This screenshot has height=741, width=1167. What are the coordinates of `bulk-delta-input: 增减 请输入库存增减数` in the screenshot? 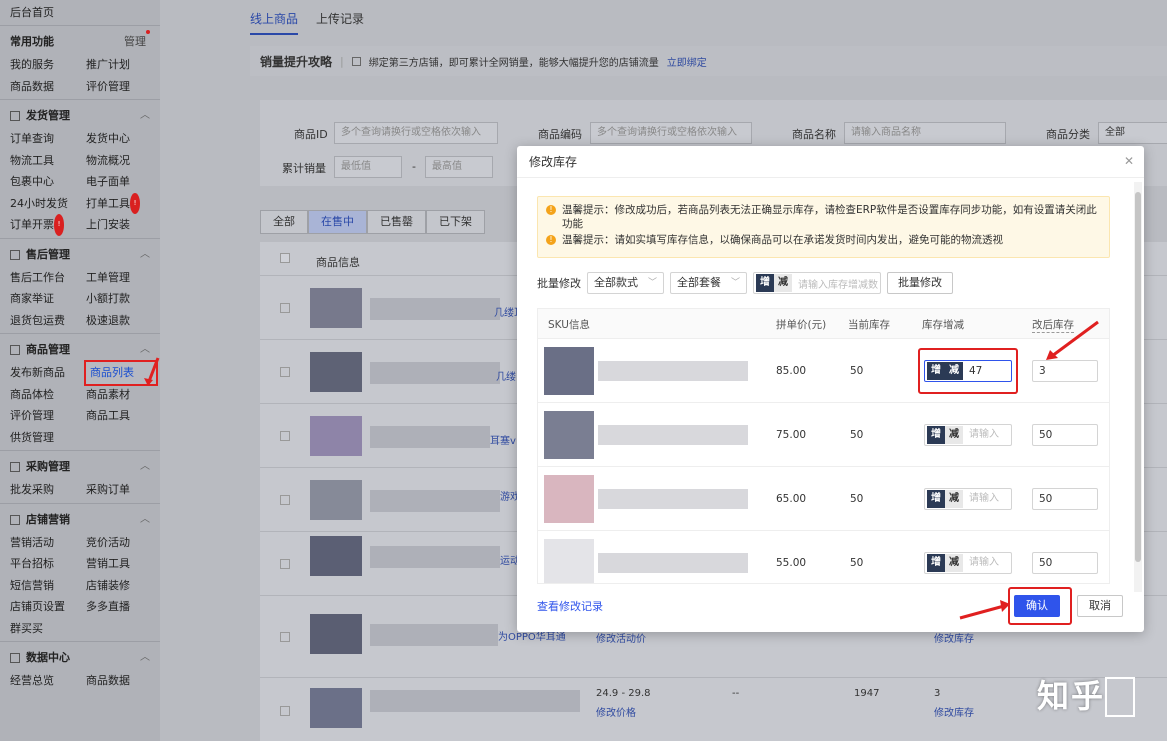 It's located at (817, 283).